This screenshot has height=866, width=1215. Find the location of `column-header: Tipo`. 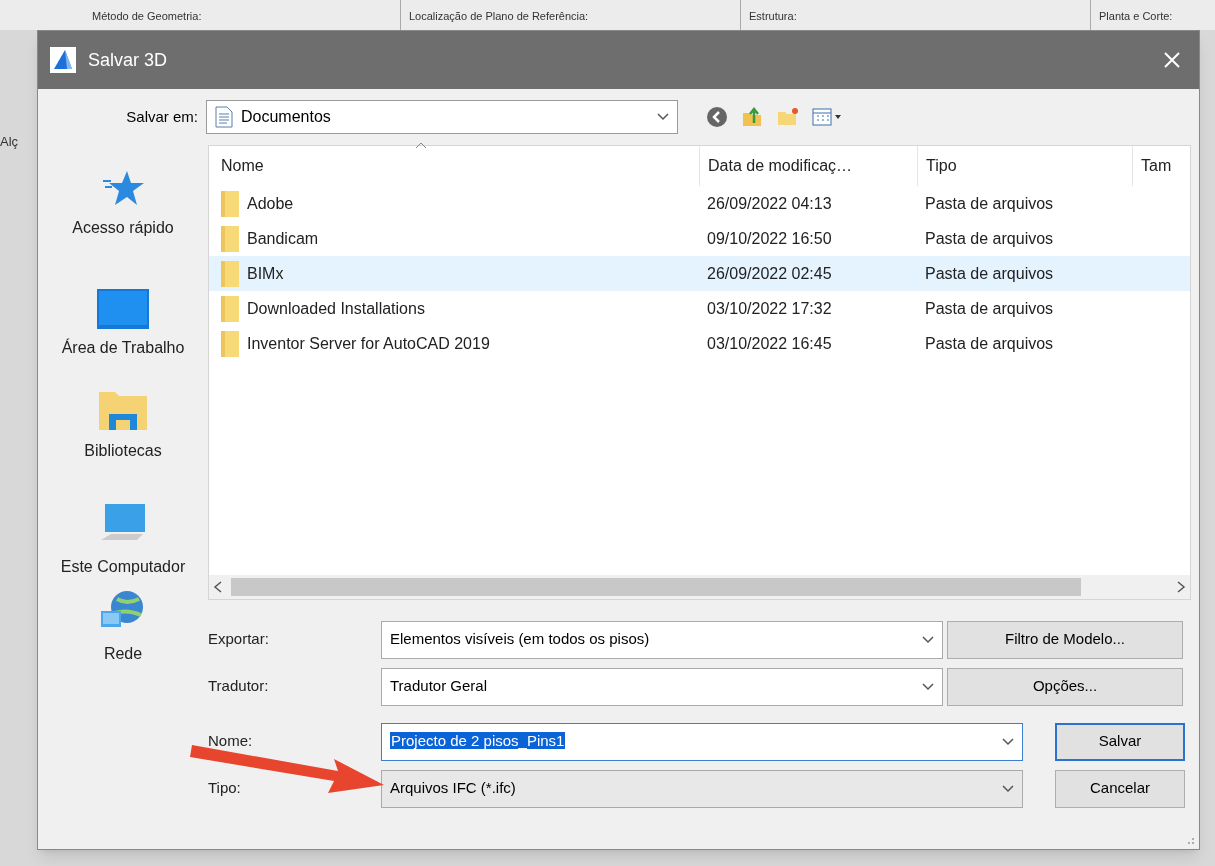

column-header: Tipo is located at coordinates (941, 166).